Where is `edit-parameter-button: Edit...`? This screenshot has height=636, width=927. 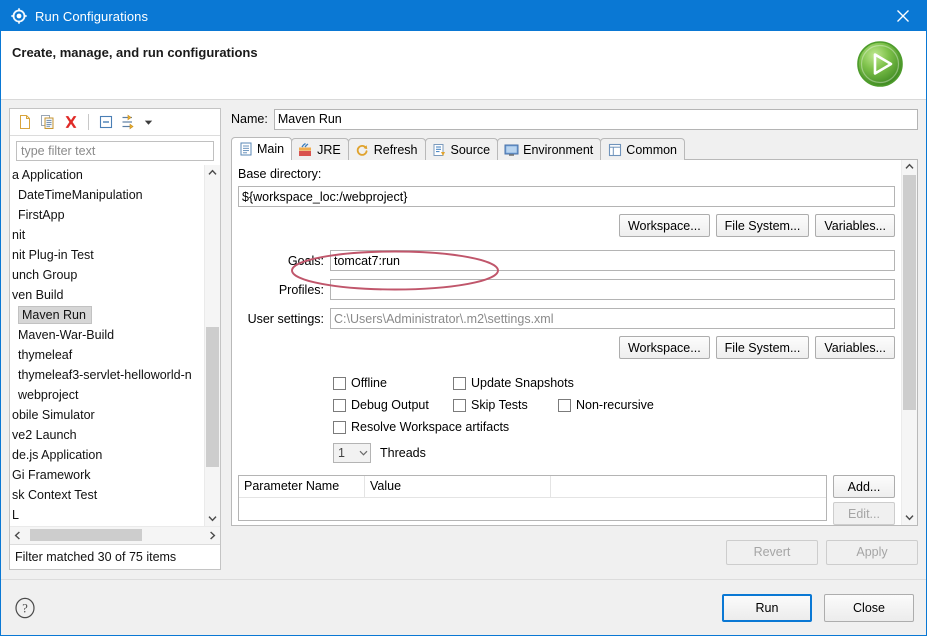 edit-parameter-button: Edit... is located at coordinates (864, 513).